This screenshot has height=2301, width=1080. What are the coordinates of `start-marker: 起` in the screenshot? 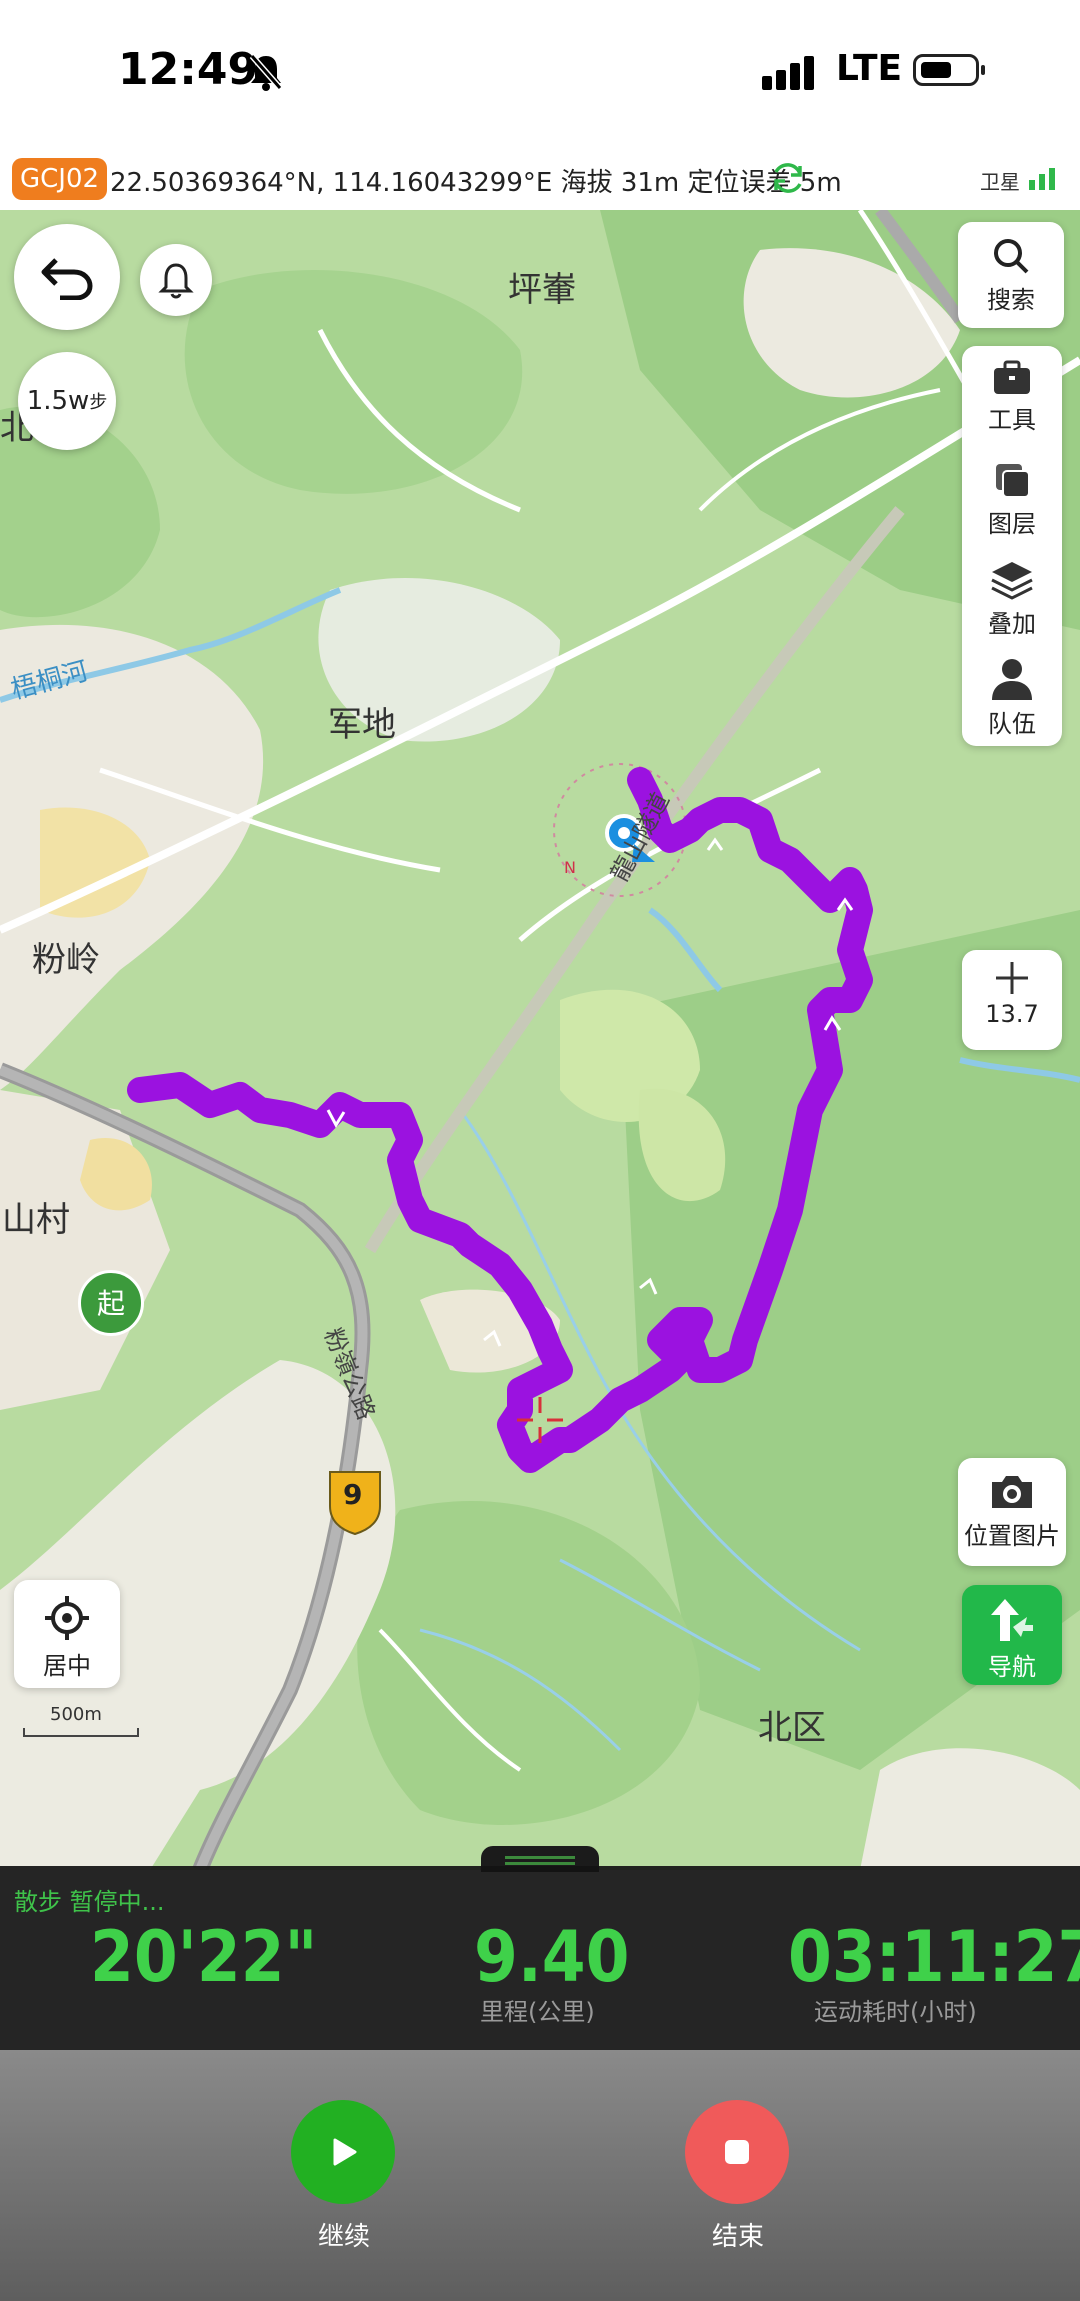 It's located at (111, 1303).